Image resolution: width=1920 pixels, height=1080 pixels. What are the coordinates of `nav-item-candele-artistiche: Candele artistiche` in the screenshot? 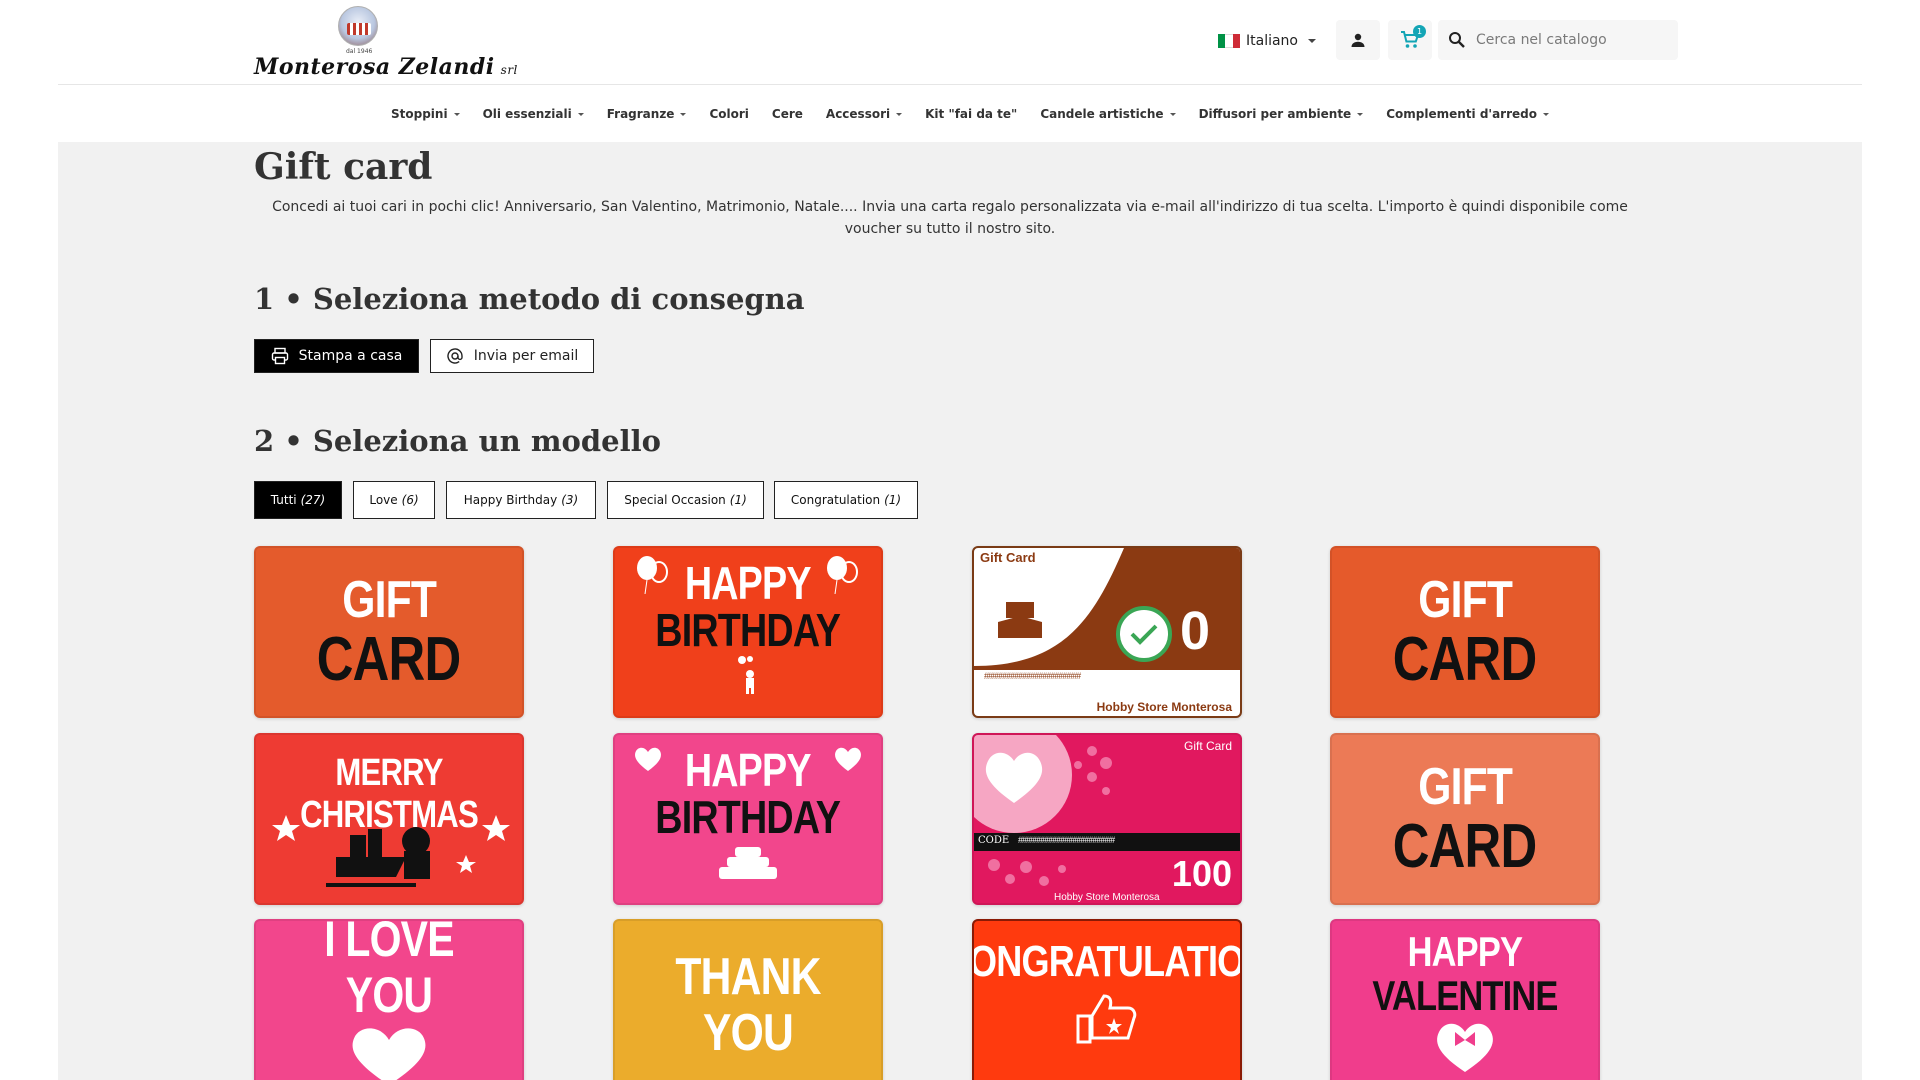 It's located at (1108, 114).